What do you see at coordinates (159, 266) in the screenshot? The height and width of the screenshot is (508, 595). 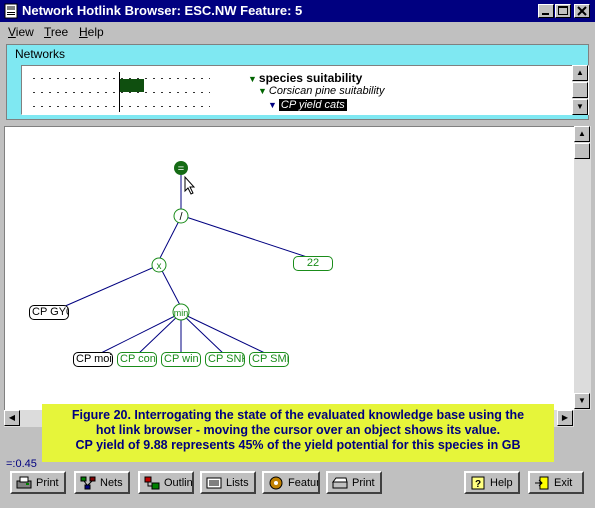 I see `node-mul-label: x` at bounding box center [159, 266].